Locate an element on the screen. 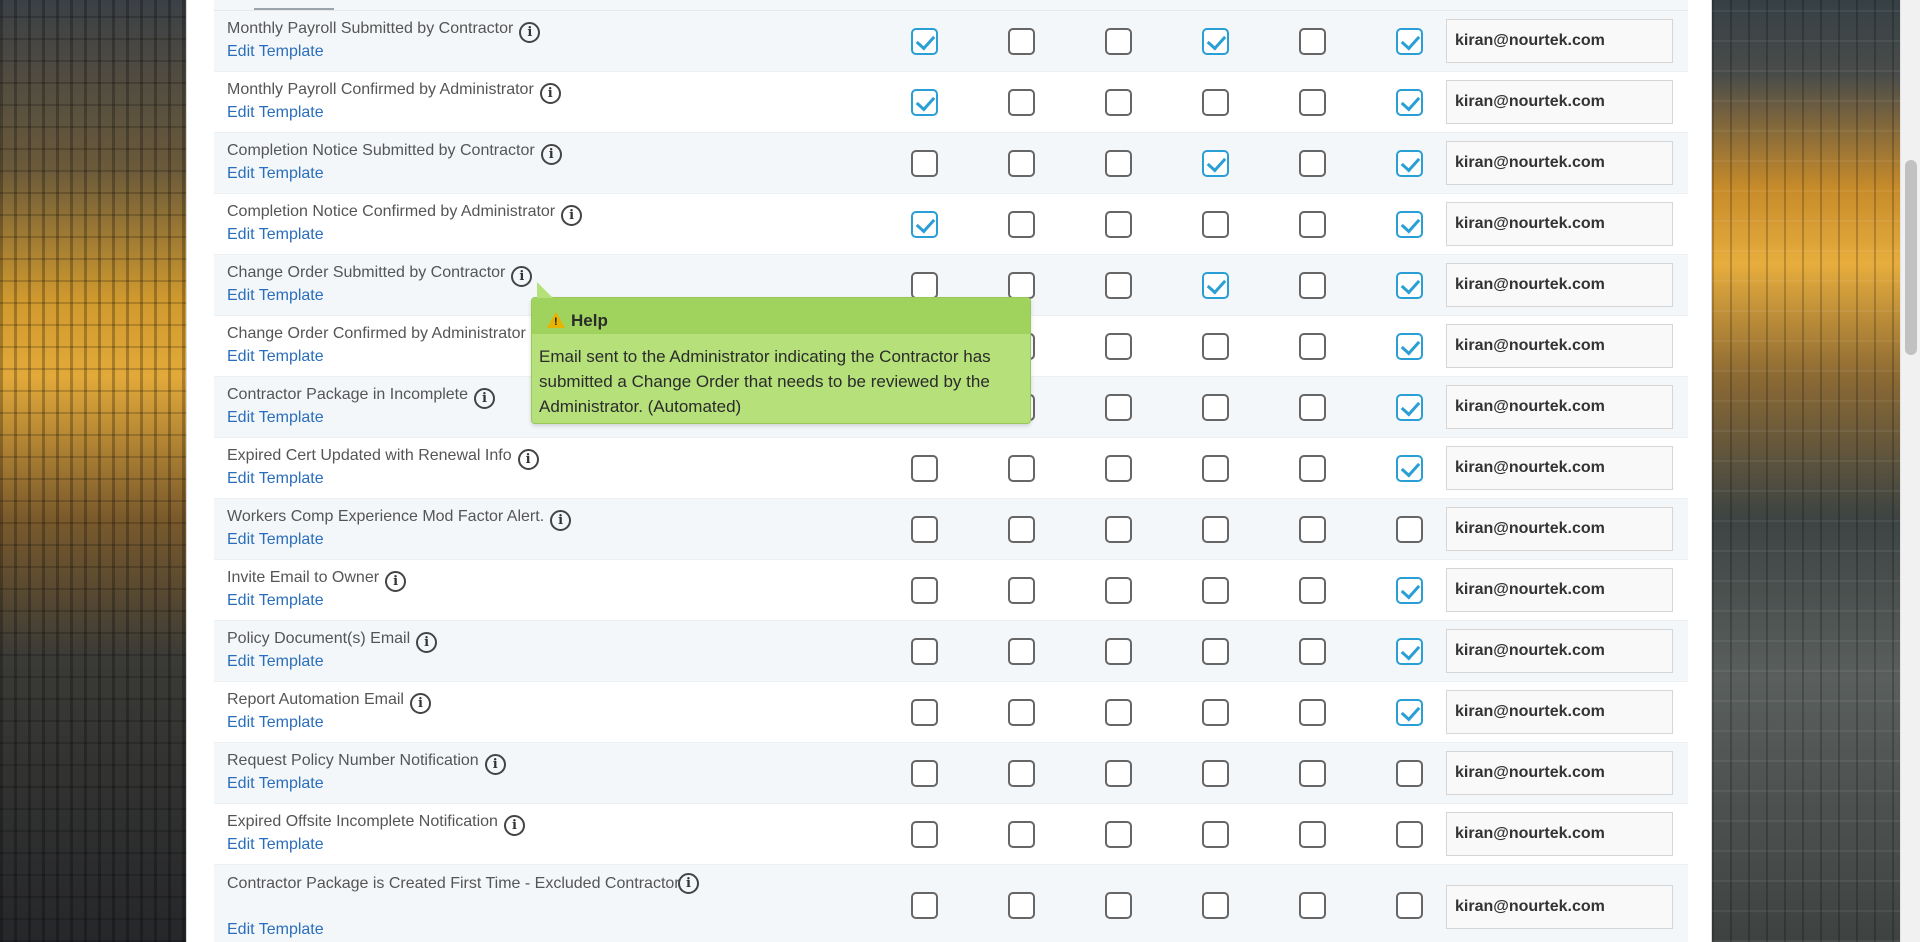  scrollbar-thumb is located at coordinates (1911, 257).